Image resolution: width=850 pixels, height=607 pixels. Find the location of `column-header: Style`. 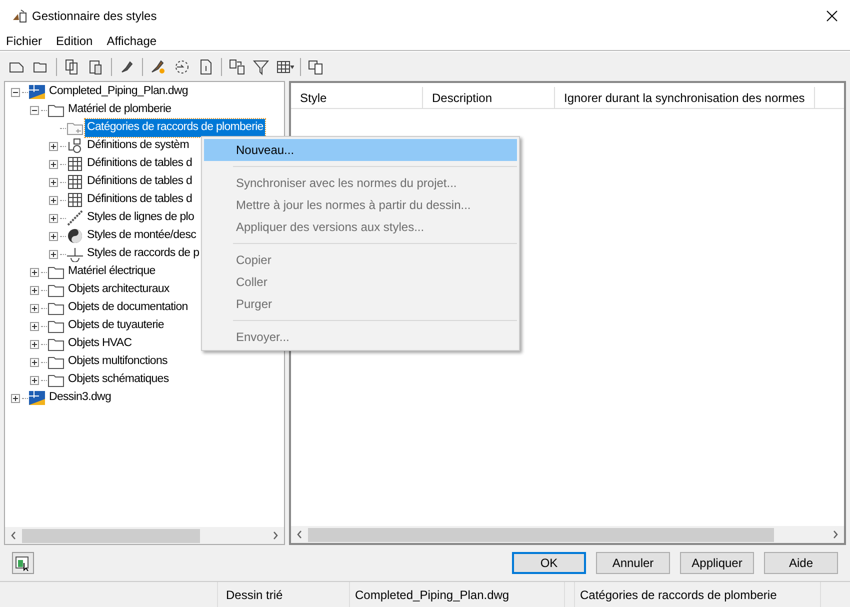

column-header: Style is located at coordinates (357, 97).